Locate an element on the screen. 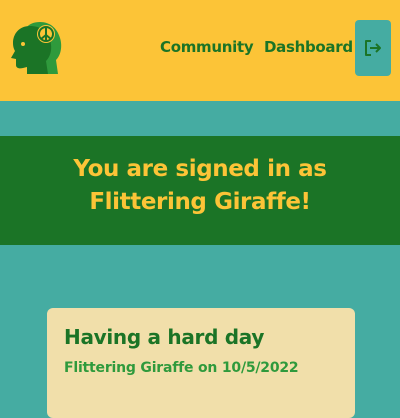  signed-in-username: Flittering Giraffe! is located at coordinates (200, 202).